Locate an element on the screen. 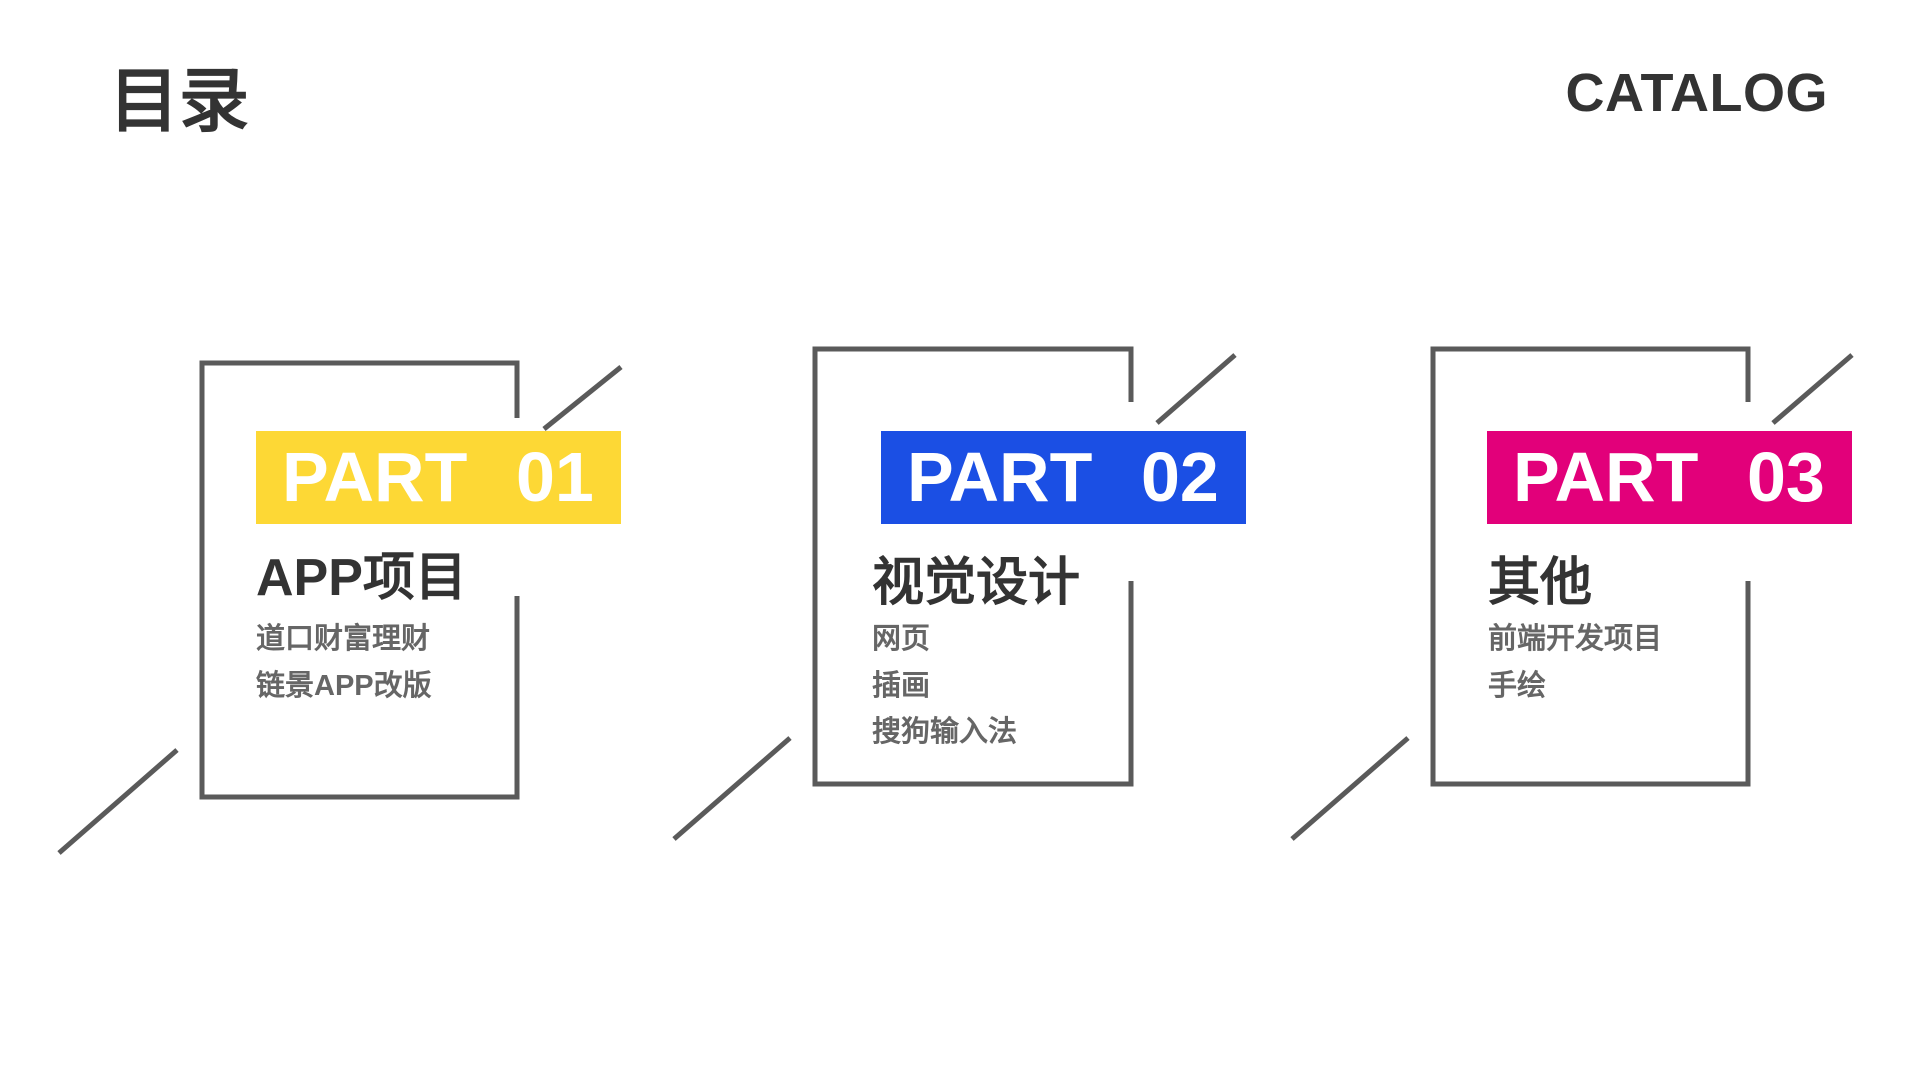 This screenshot has height=1080, width=1920. part-02-badge: PART 02 is located at coordinates (1063, 477).